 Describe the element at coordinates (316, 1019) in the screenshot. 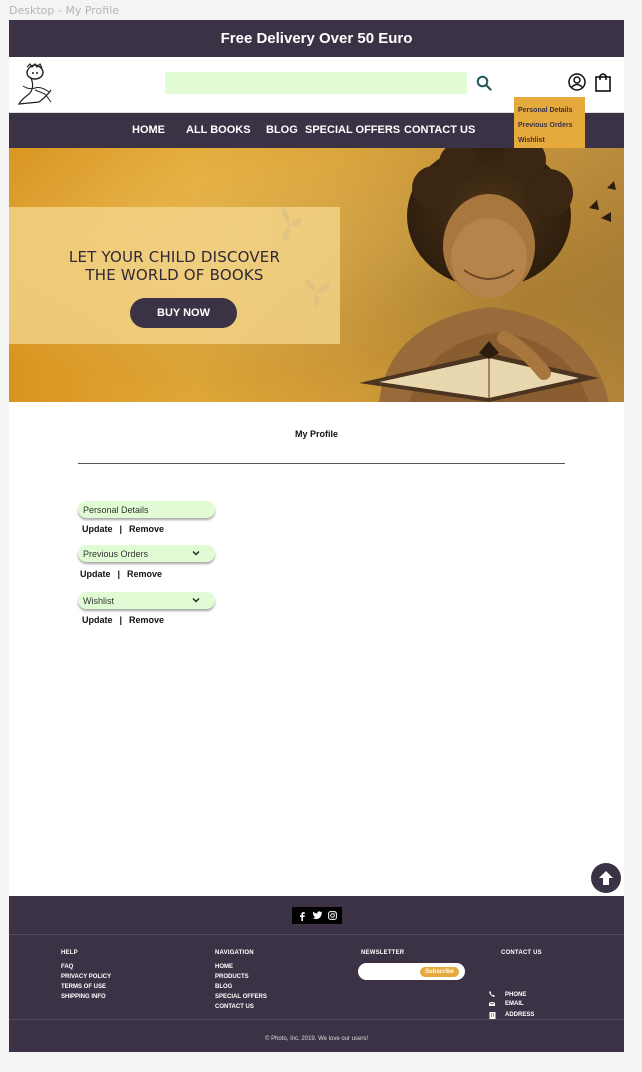

I see `footer-divider-bottom` at that location.